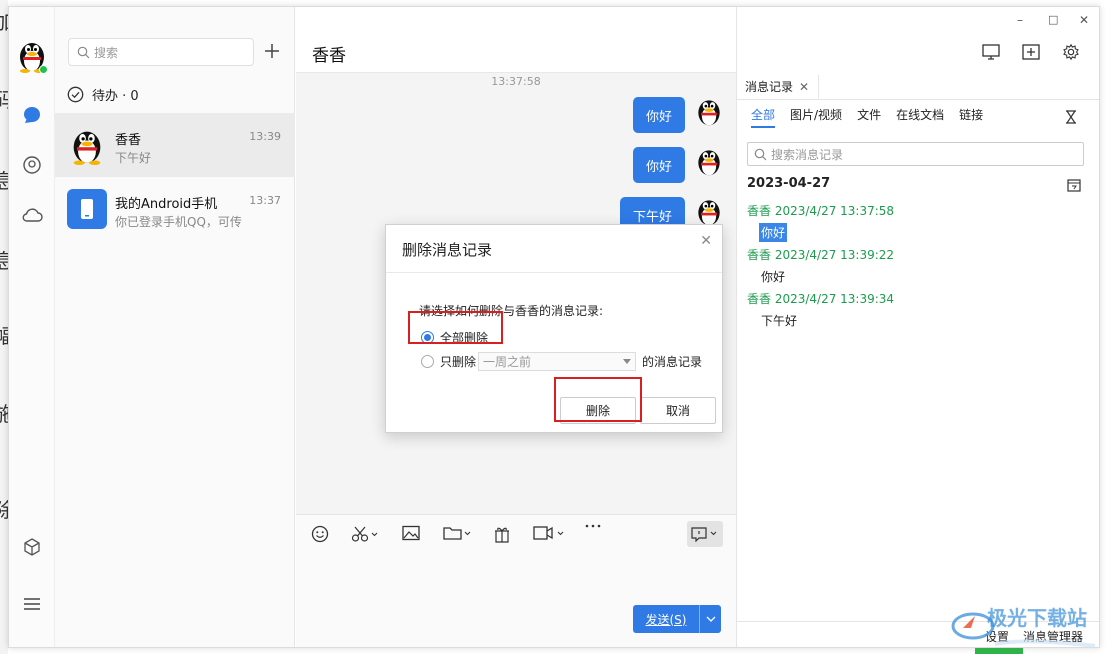 This screenshot has height=654, width=1106. Describe the element at coordinates (272, 51) in the screenshot. I see `add-button` at that location.